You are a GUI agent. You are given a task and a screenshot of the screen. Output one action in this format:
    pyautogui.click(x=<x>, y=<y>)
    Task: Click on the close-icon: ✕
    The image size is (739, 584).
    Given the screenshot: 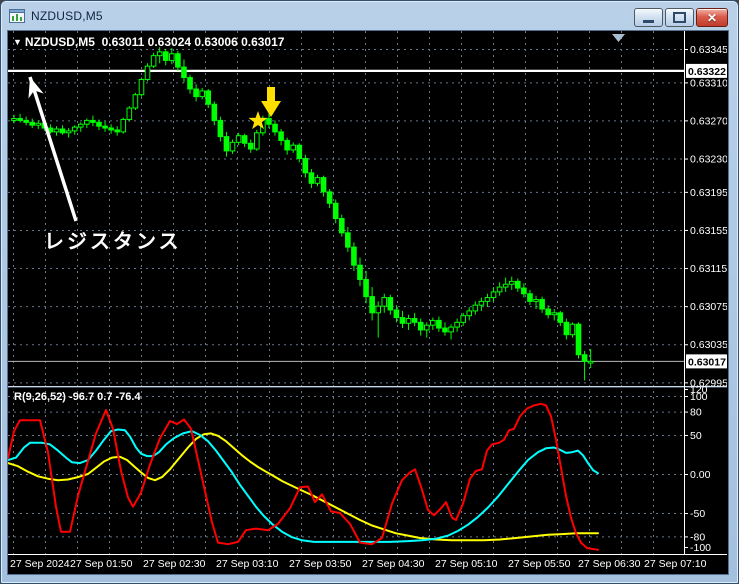 What is the action you would take?
    pyautogui.click(x=712, y=17)
    